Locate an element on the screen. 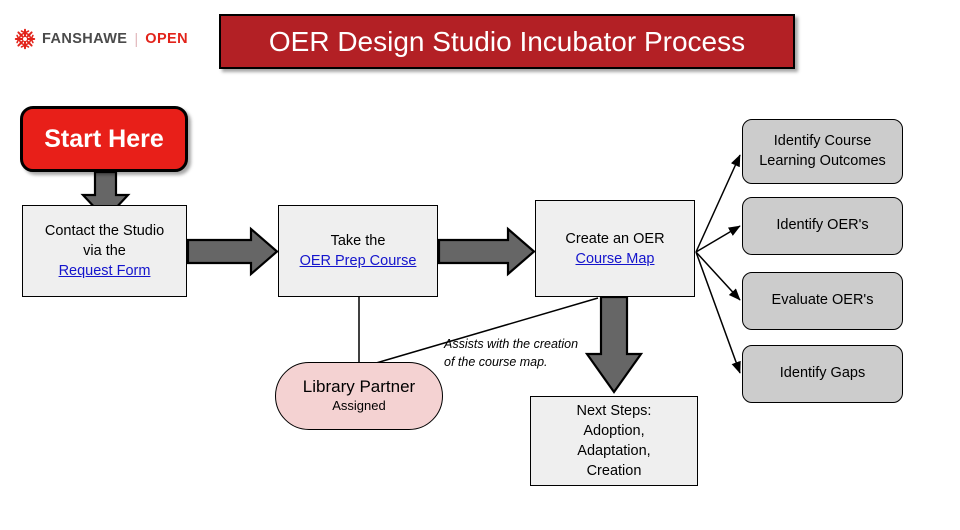 The image size is (960, 530). brand-open-label: OPEN is located at coordinates (166, 38).